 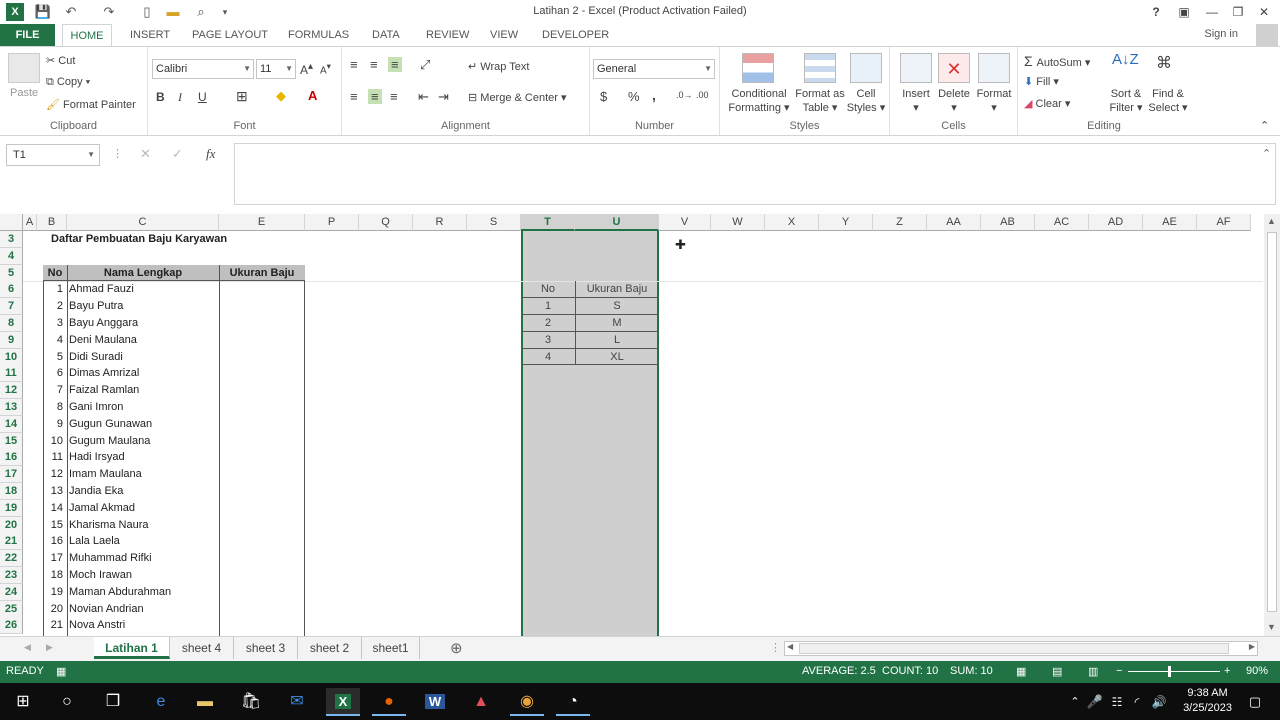 What do you see at coordinates (332, 222) in the screenshot?
I see `column-header: P` at bounding box center [332, 222].